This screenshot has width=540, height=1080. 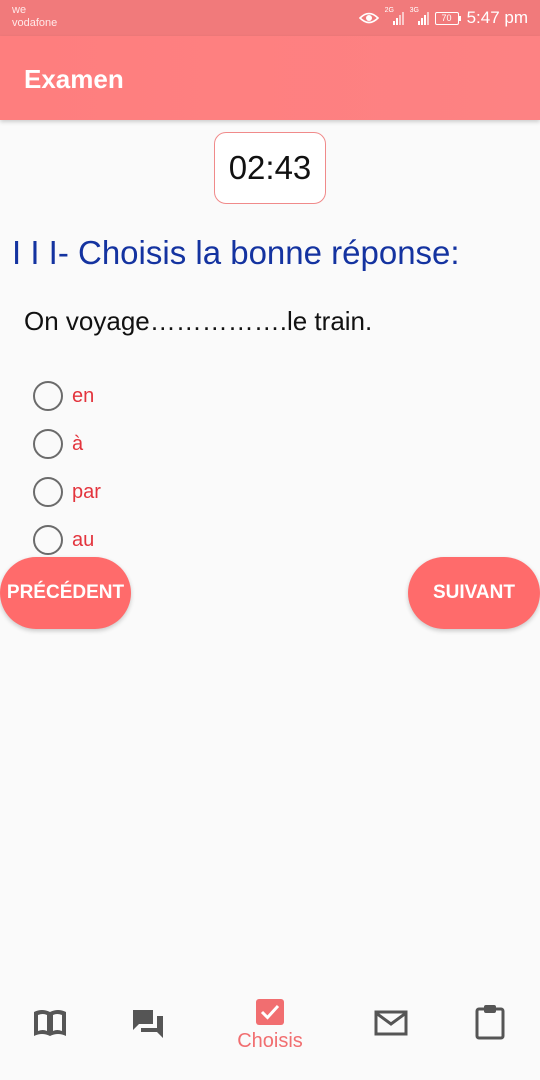 What do you see at coordinates (497, 17) in the screenshot?
I see `clock: 5:47 pm` at bounding box center [497, 17].